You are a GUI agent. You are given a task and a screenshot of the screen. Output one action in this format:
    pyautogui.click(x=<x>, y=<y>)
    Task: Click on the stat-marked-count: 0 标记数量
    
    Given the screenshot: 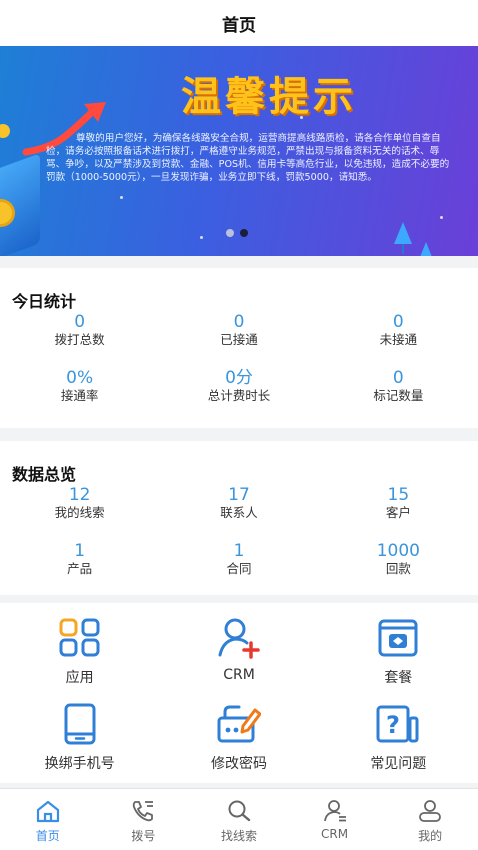 What is the action you would take?
    pyautogui.click(x=398, y=396)
    